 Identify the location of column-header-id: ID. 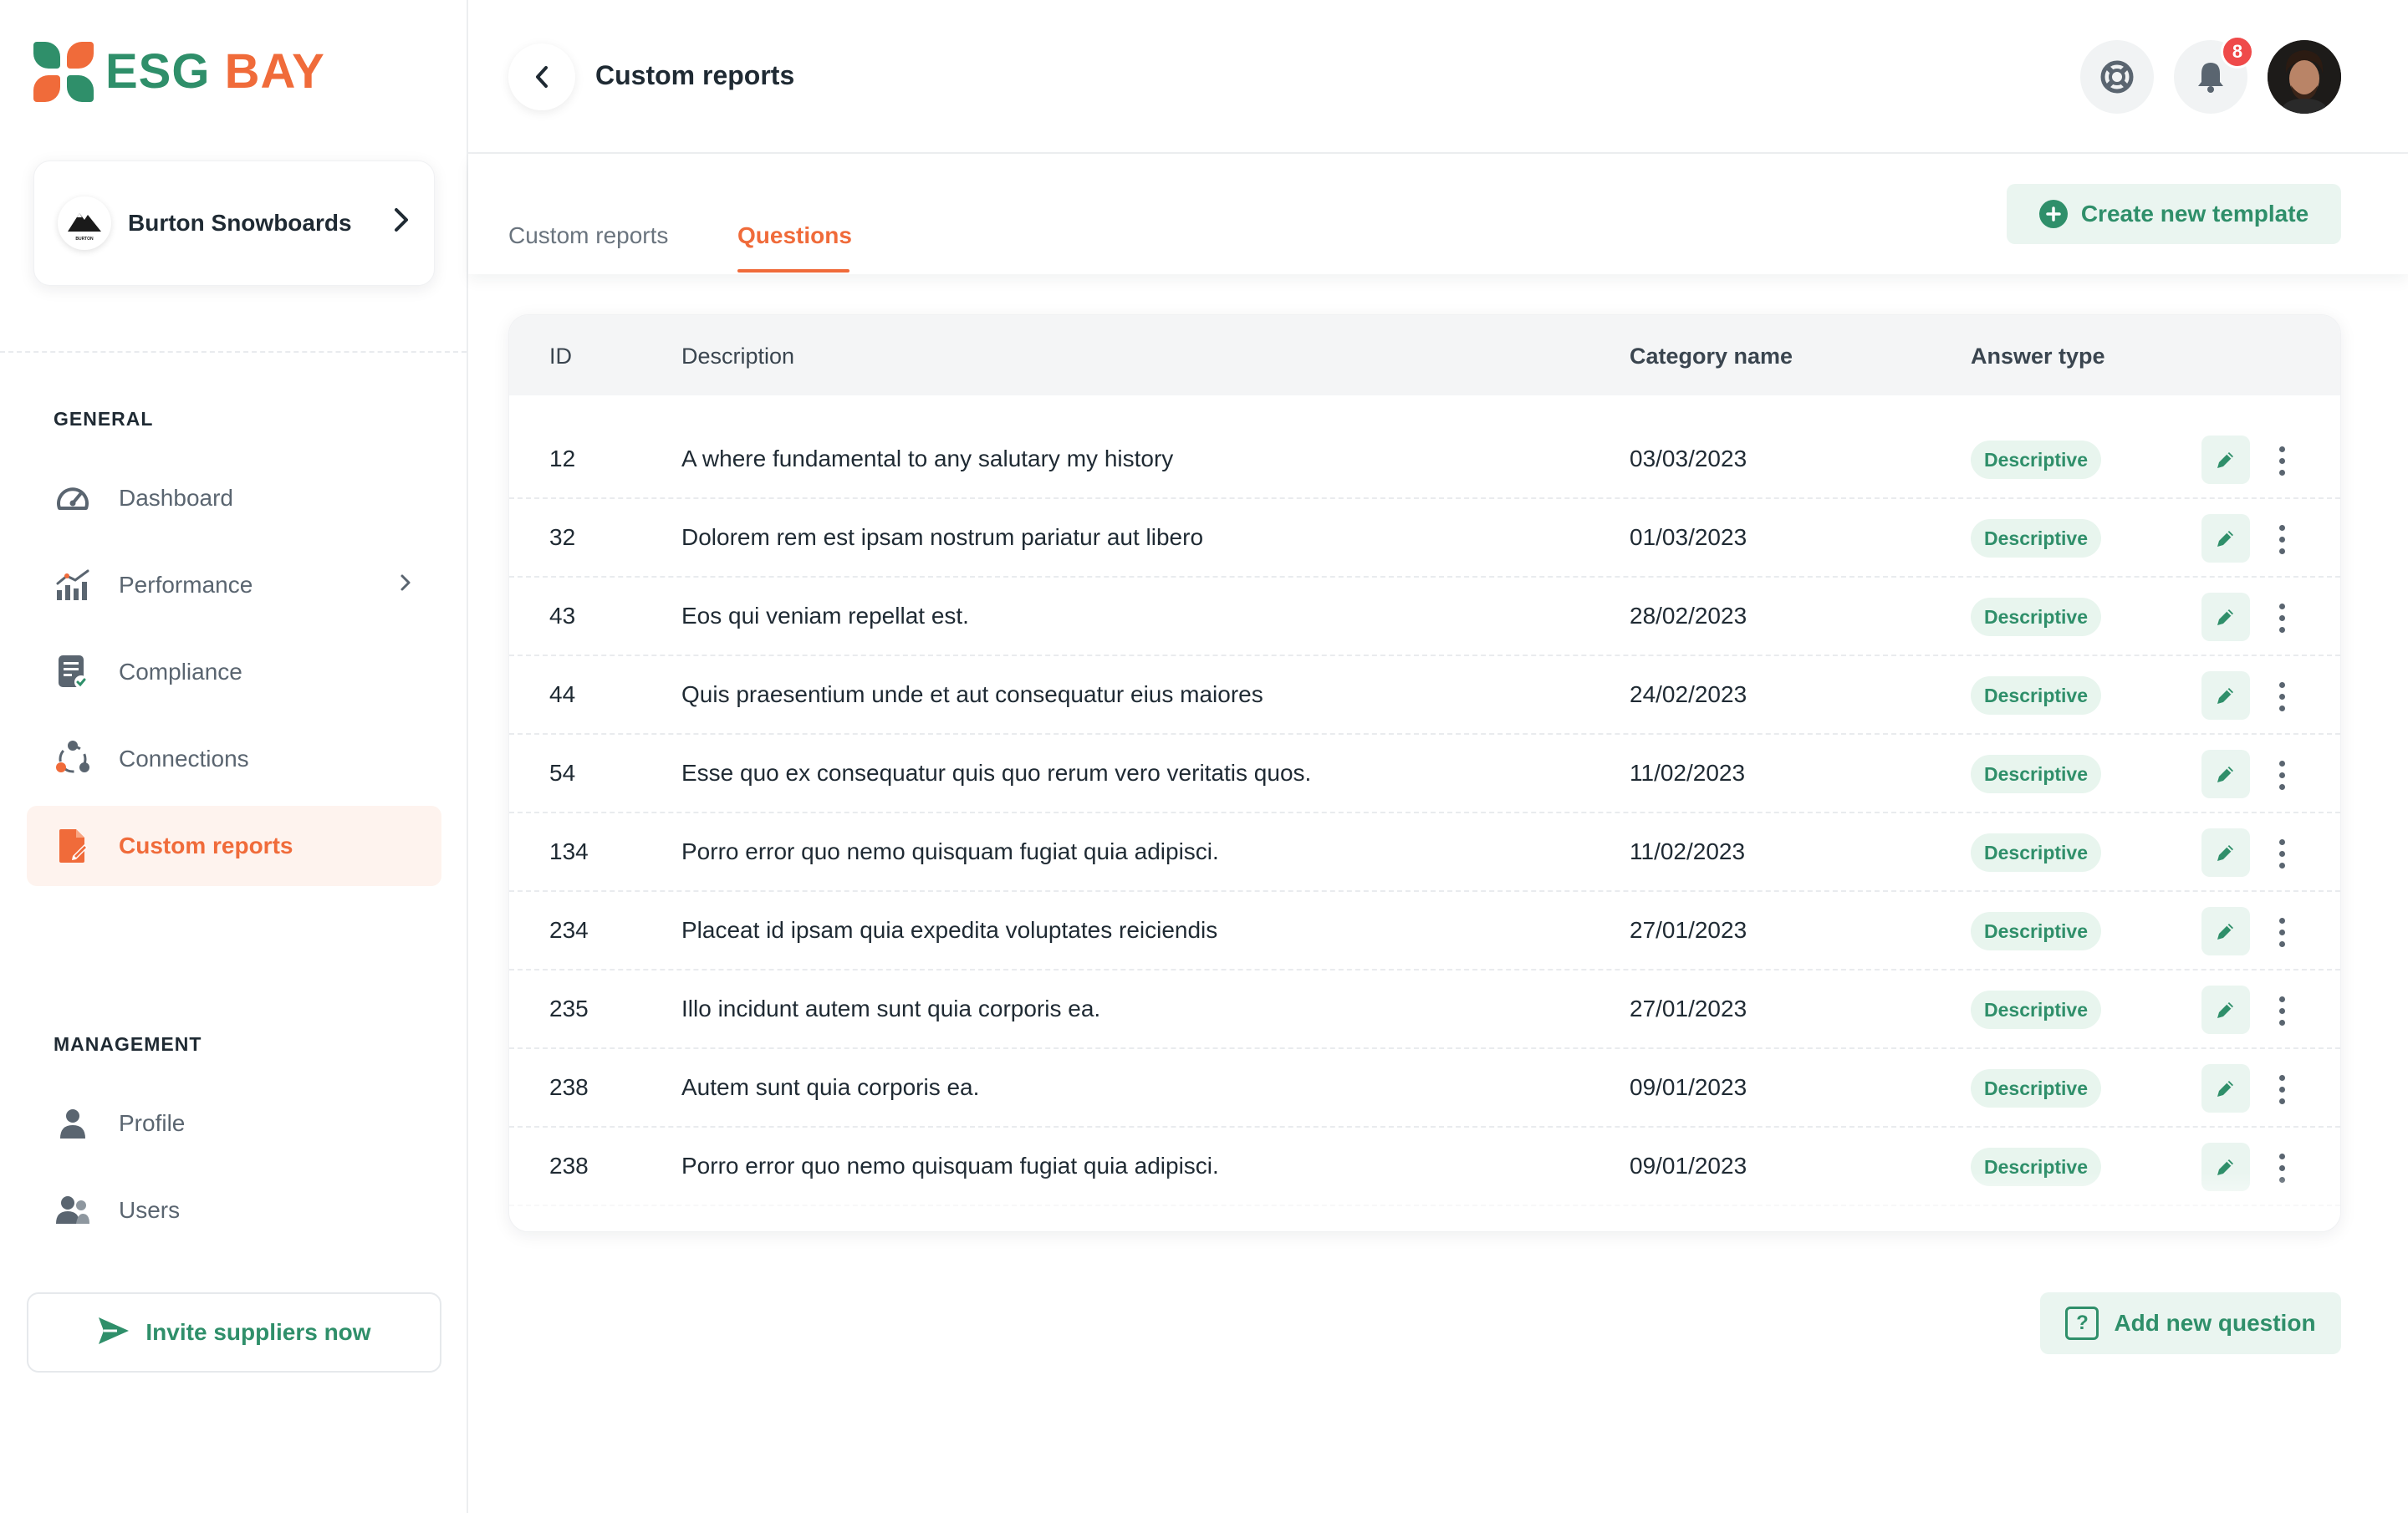
(560, 356).